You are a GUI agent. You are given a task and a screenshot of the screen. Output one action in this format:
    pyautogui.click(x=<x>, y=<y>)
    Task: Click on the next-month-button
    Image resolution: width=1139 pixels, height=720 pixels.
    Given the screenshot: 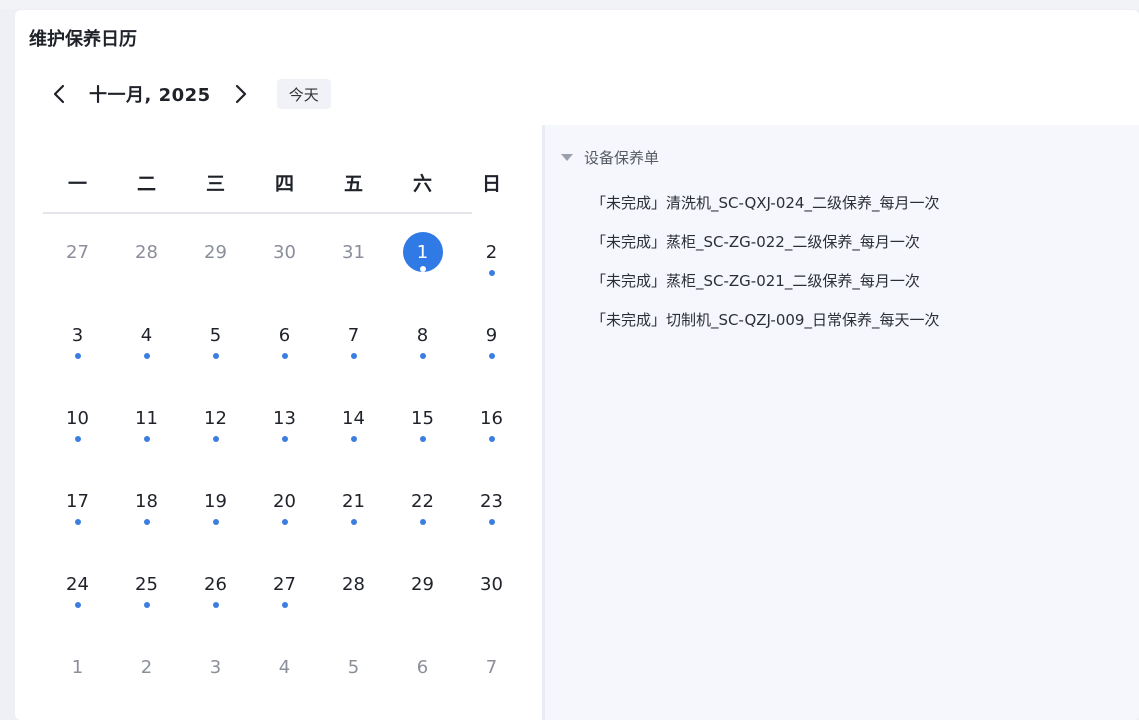 What is the action you would take?
    pyautogui.click(x=241, y=94)
    